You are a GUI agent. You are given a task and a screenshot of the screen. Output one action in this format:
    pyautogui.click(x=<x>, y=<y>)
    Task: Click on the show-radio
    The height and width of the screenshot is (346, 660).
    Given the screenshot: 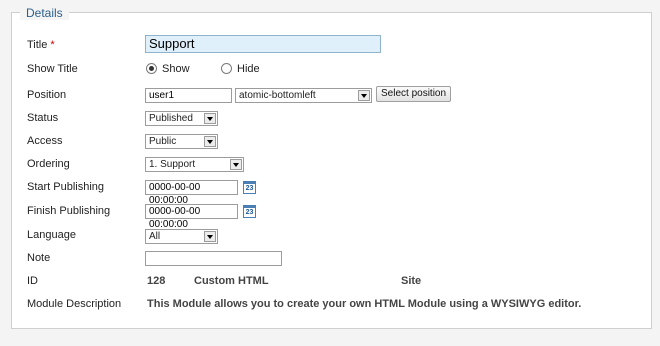 What is the action you would take?
    pyautogui.click(x=151, y=68)
    